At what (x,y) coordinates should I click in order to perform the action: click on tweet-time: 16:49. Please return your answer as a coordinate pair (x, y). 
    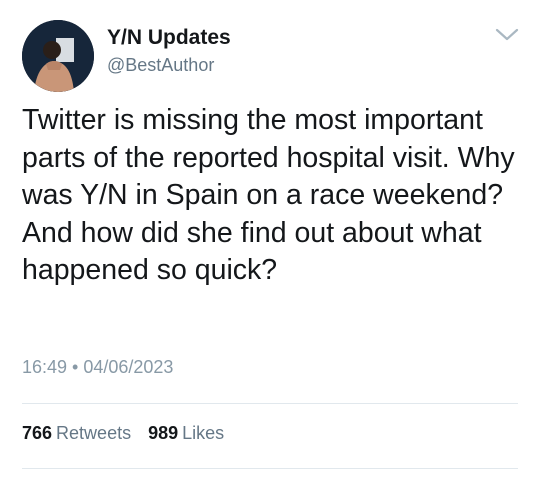
    Looking at the image, I should click on (45, 367).